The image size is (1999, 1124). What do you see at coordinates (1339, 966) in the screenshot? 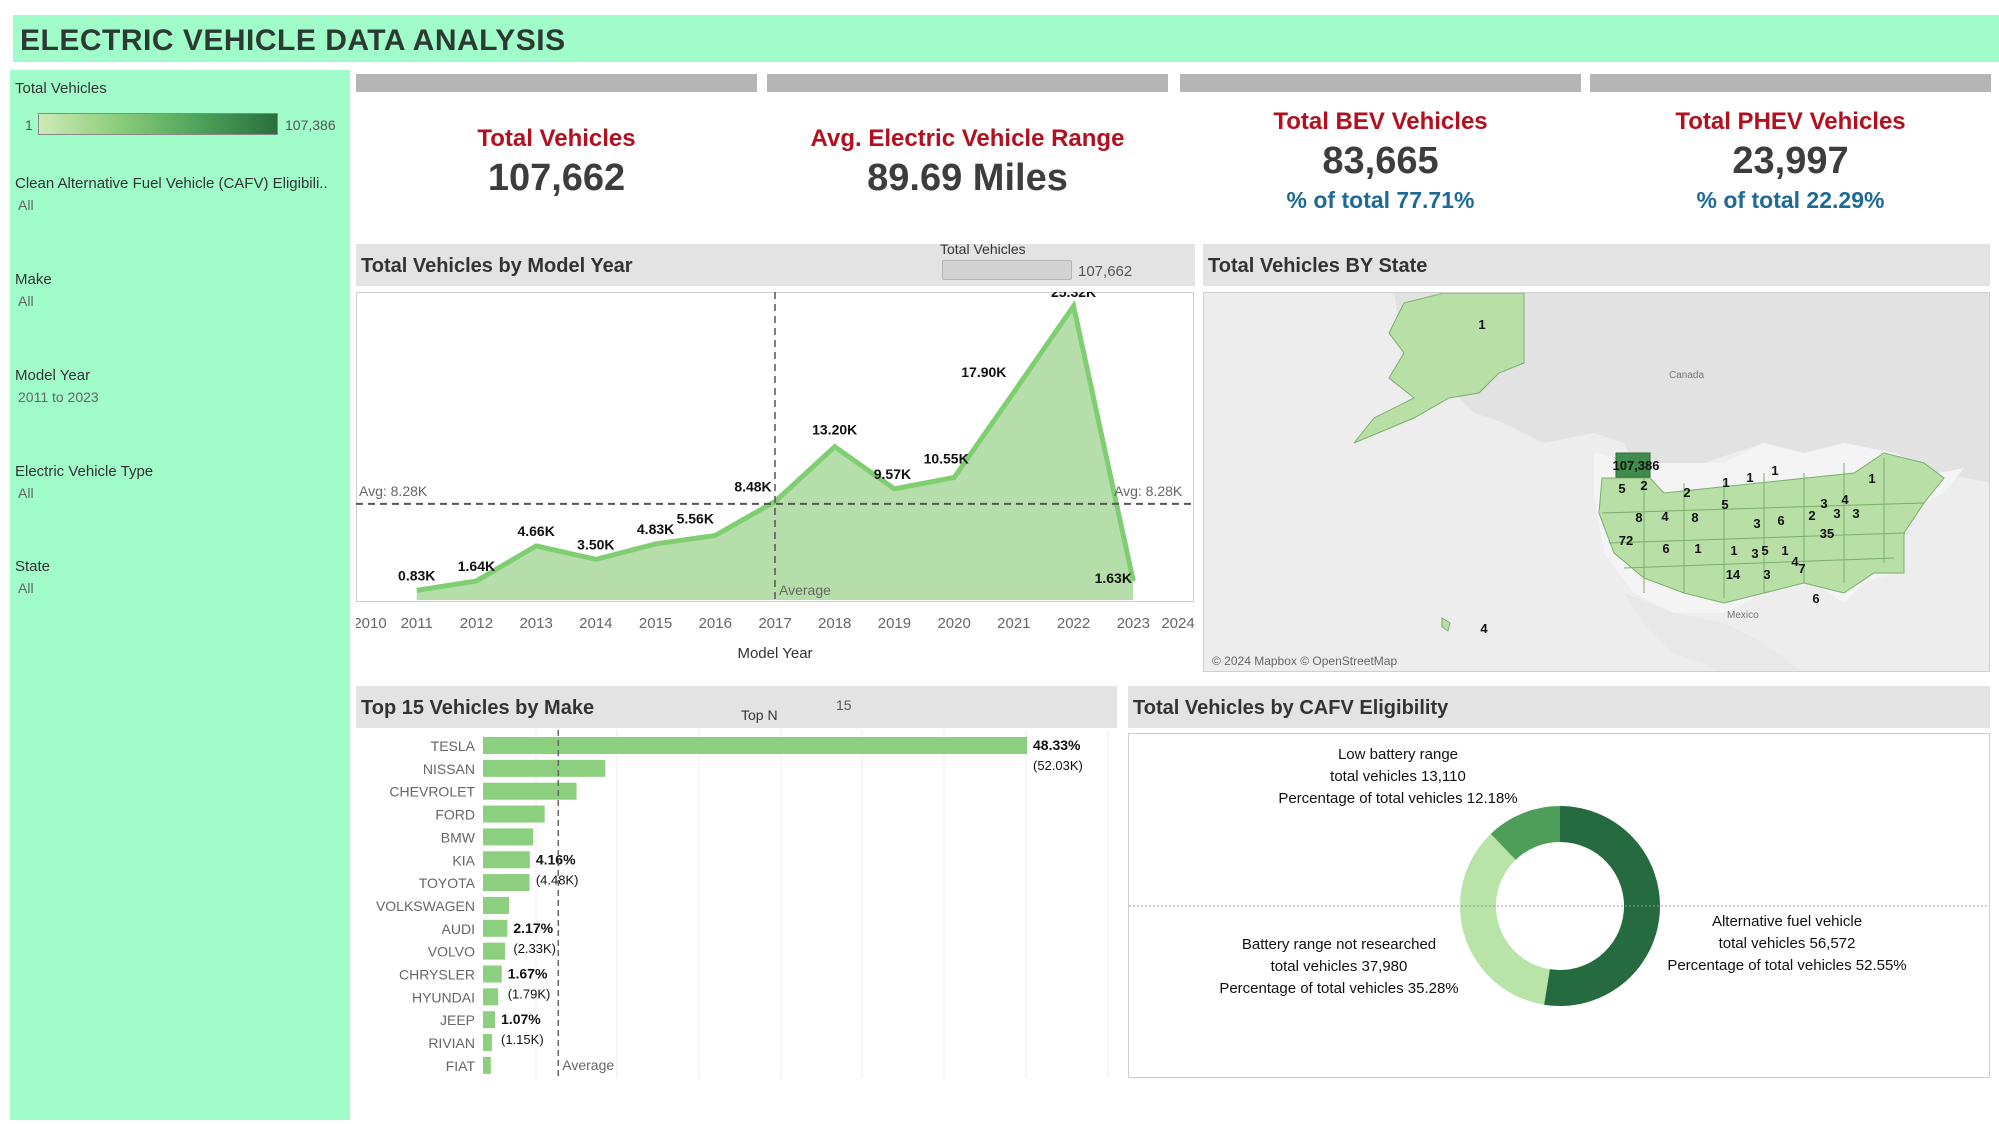
I see `donut-annotation: total vehicles 37,980` at bounding box center [1339, 966].